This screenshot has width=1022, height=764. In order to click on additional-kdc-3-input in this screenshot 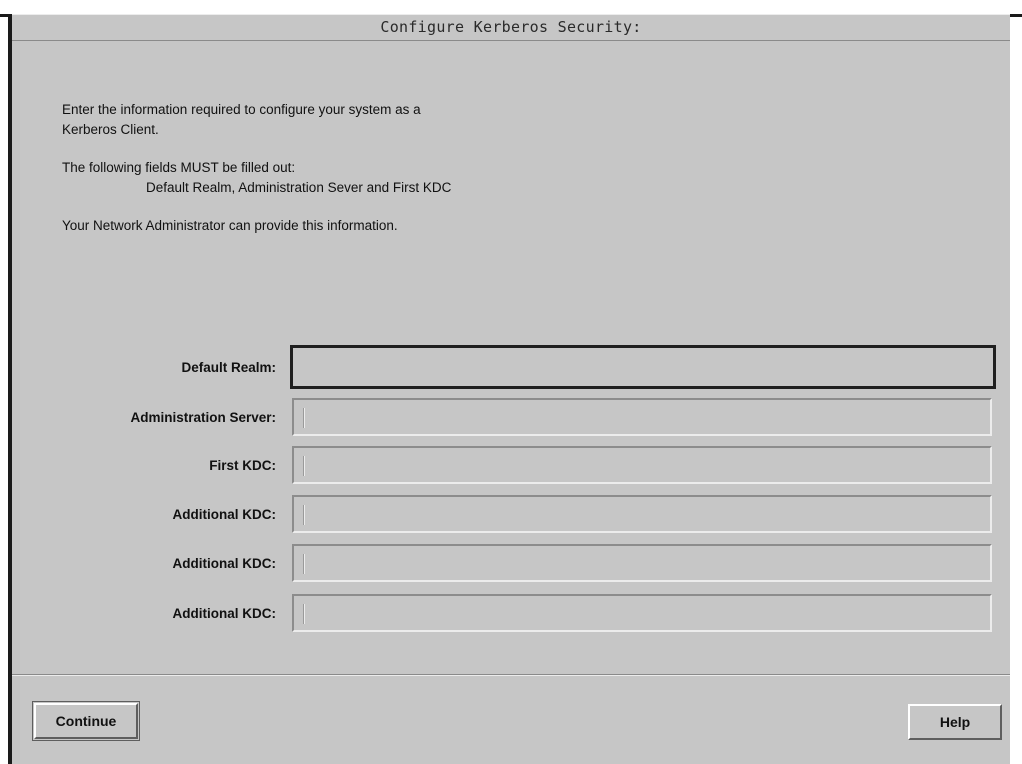, I will do `click(642, 613)`.